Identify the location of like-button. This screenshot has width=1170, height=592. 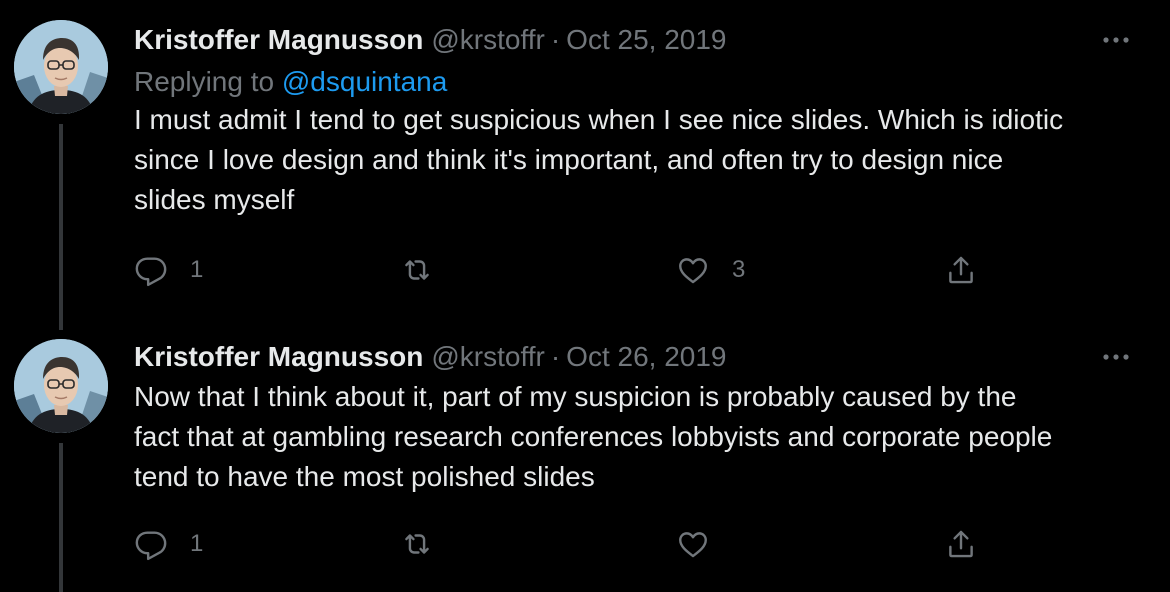
(704, 544).